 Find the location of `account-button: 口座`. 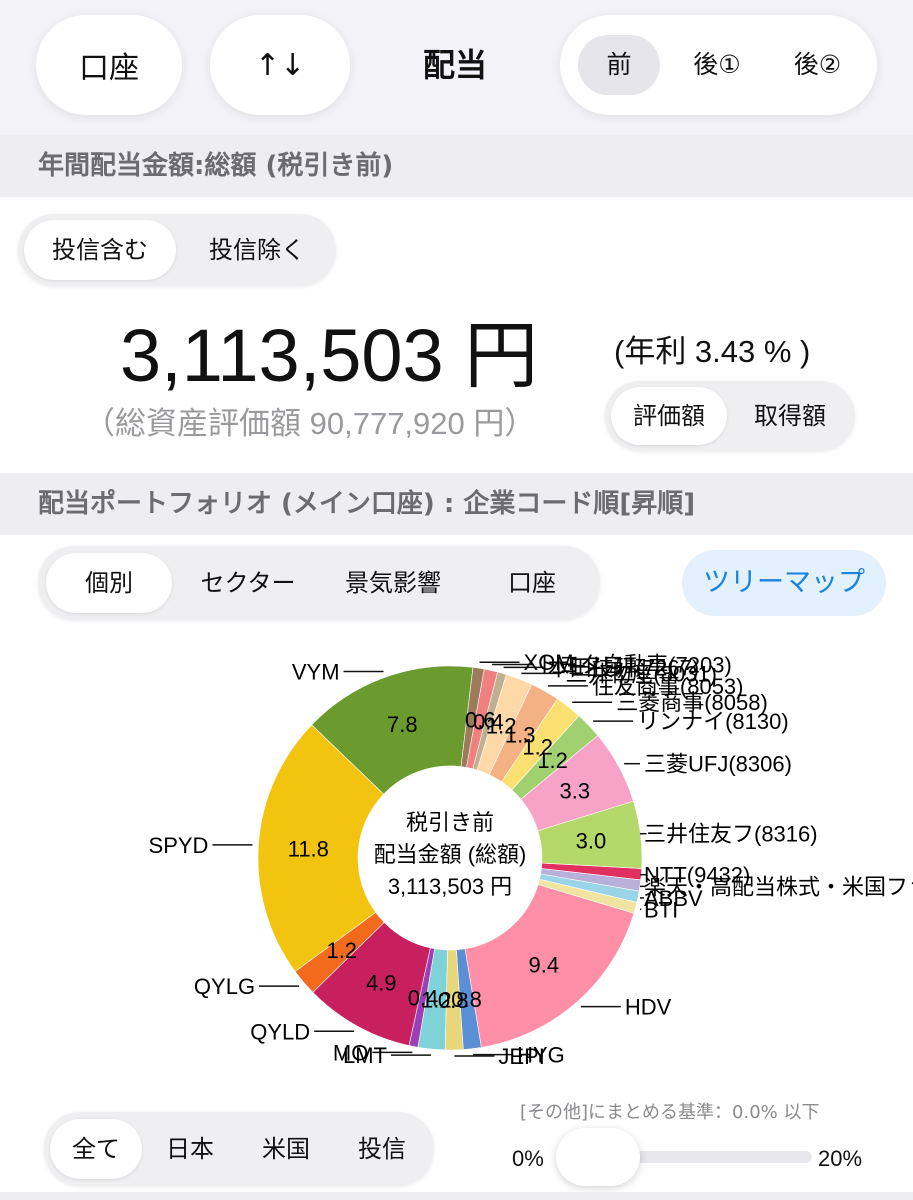

account-button: 口座 is located at coordinates (109, 65).